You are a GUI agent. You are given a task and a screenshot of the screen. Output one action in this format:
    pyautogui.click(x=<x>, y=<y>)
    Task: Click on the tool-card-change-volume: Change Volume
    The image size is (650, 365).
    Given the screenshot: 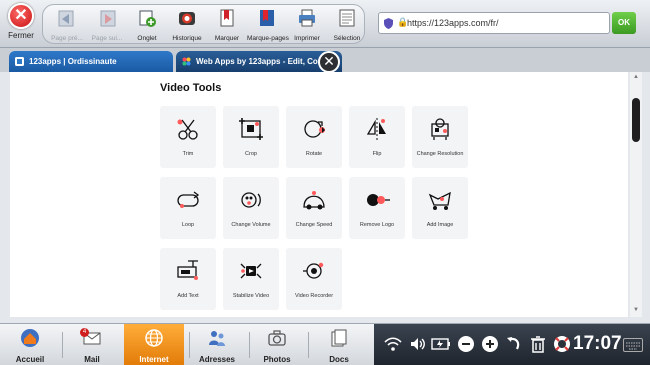 What is the action you would take?
    pyautogui.click(x=251, y=208)
    